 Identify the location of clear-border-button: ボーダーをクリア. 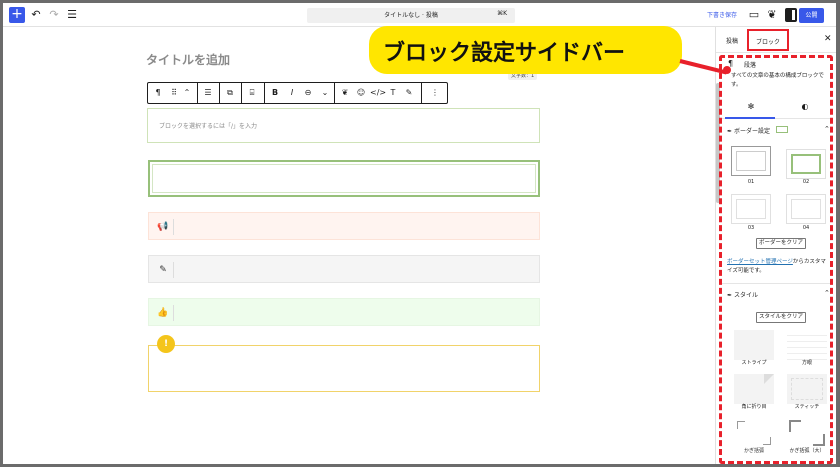
(781, 243).